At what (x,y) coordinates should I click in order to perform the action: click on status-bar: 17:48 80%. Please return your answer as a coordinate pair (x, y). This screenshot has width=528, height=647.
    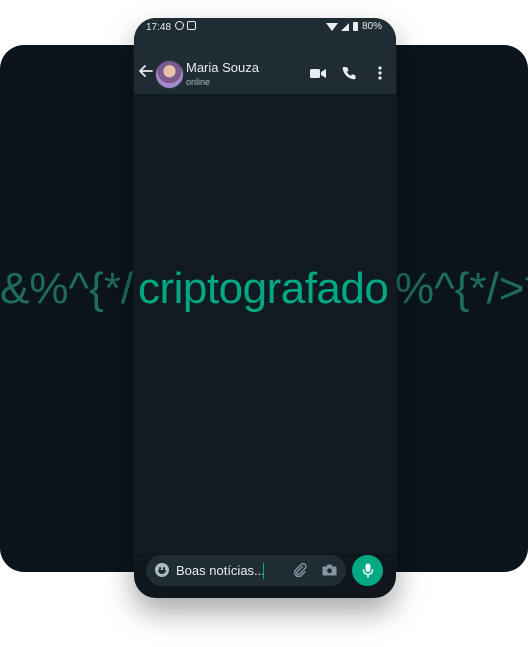
    Looking at the image, I should click on (265, 27).